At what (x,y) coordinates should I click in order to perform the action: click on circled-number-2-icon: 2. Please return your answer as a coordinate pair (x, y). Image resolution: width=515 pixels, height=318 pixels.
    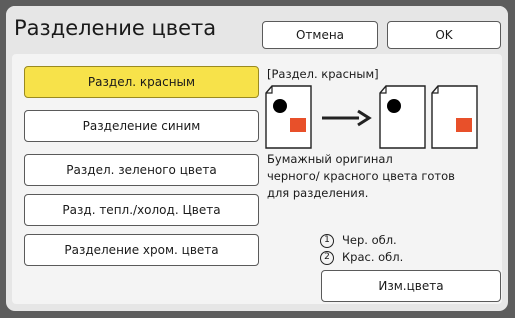
    Looking at the image, I should click on (327, 257).